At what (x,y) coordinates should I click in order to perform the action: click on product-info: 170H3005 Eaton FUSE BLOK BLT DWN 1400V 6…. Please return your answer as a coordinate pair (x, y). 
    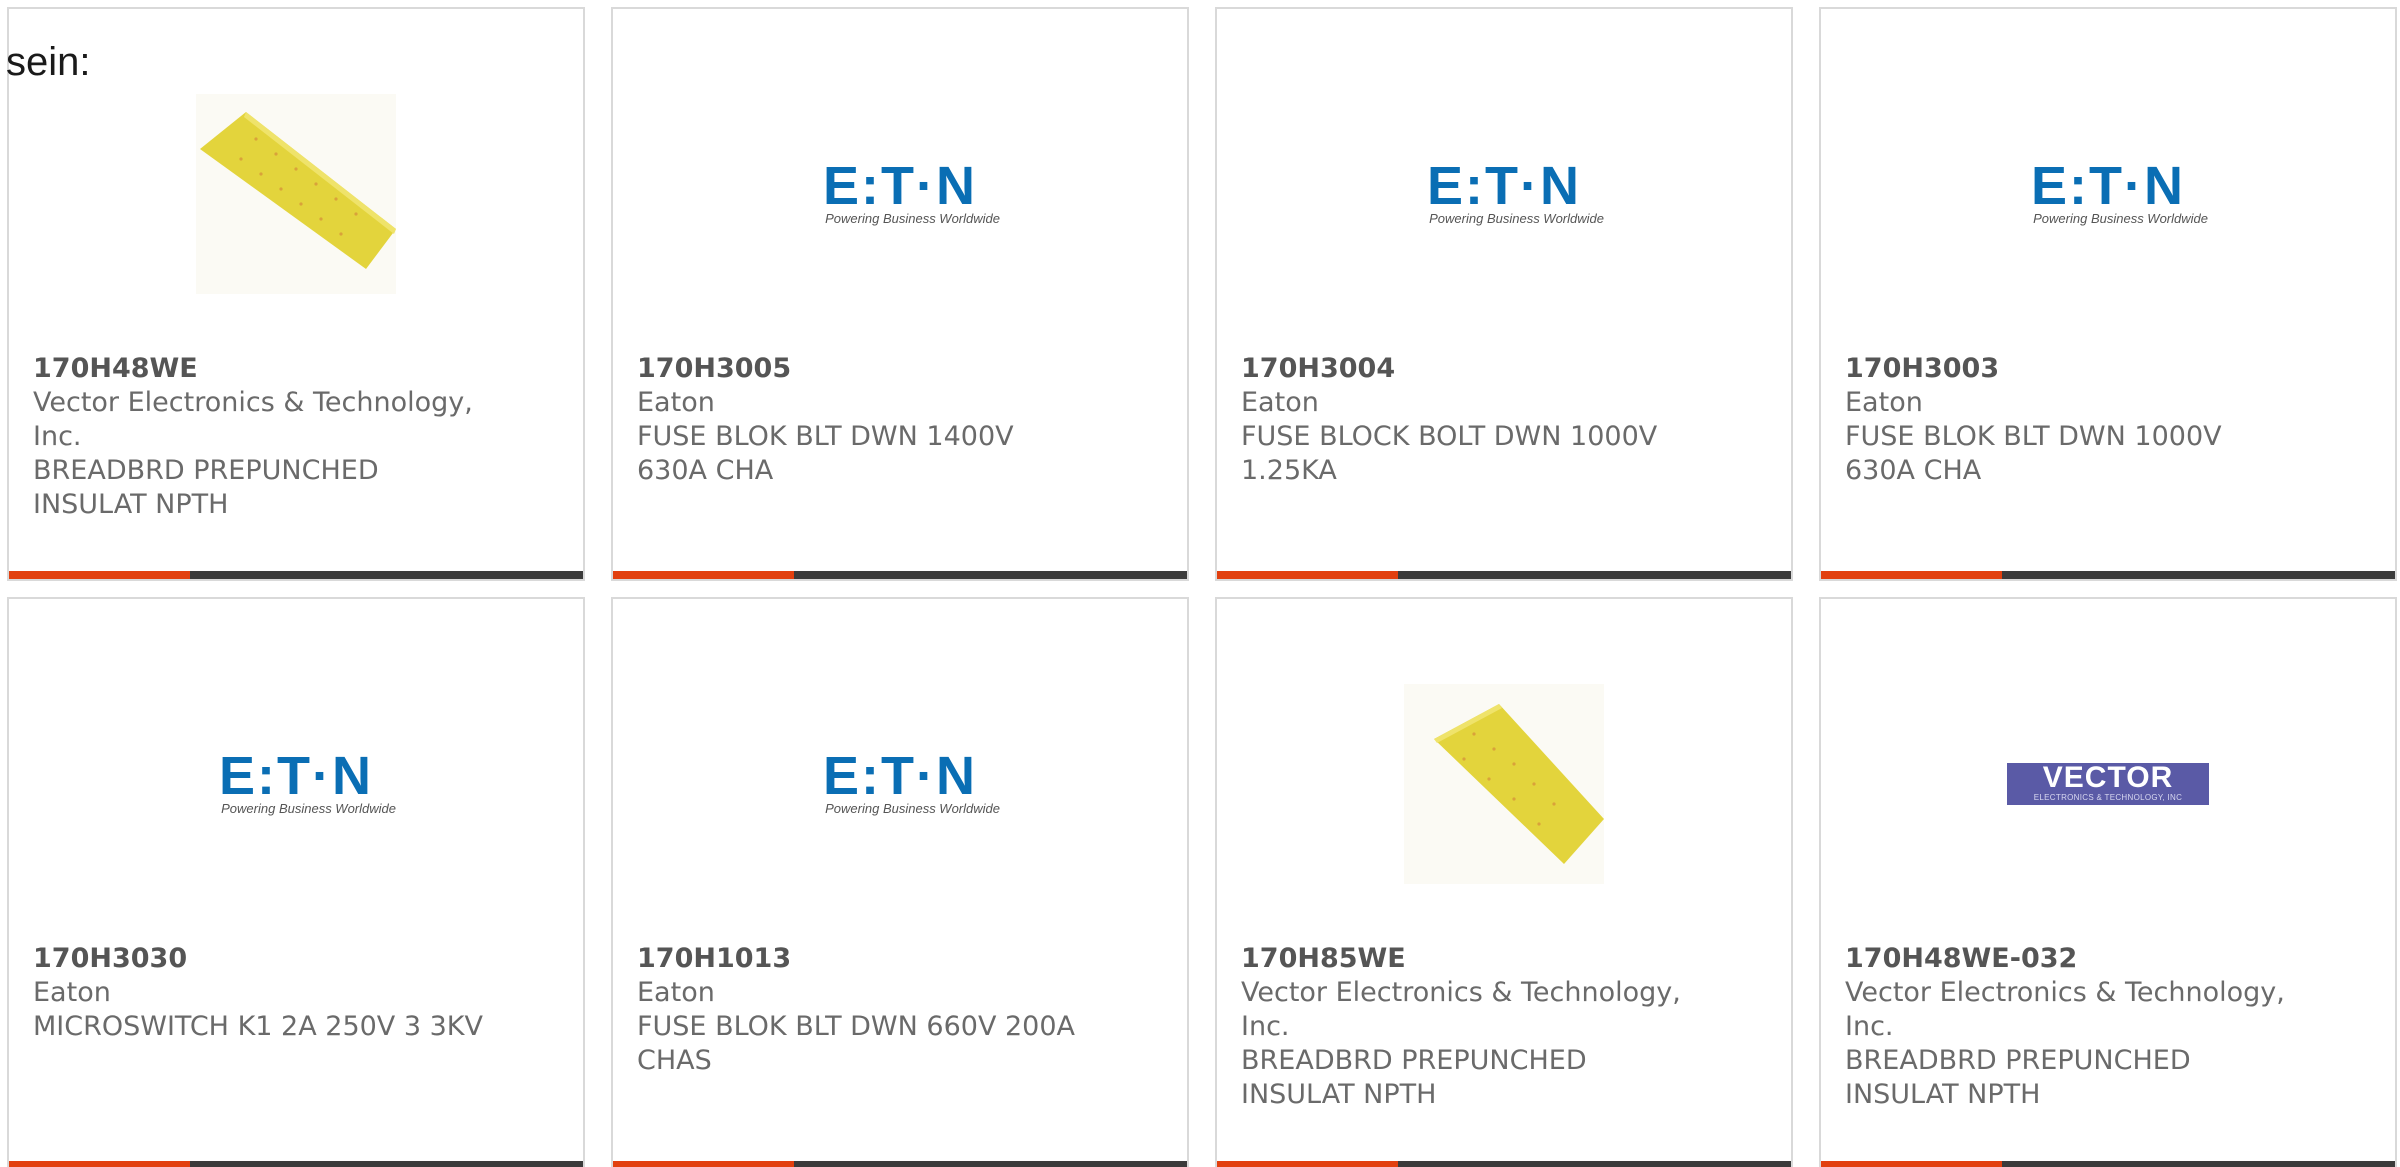
    Looking at the image, I should click on (862, 420).